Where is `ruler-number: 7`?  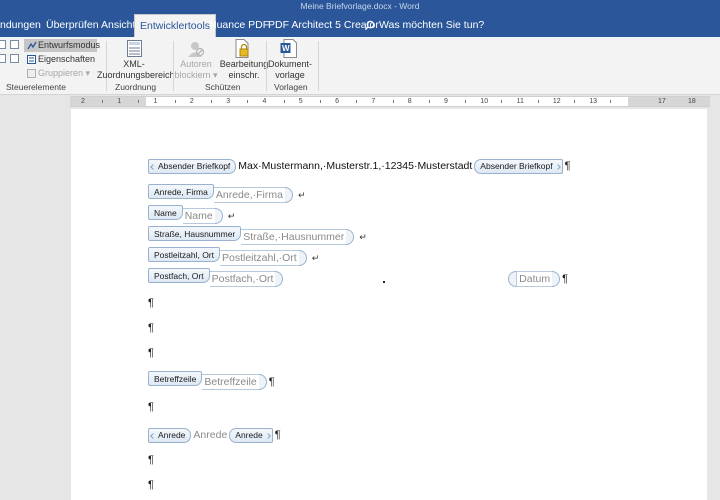 ruler-number: 7 is located at coordinates (373, 101).